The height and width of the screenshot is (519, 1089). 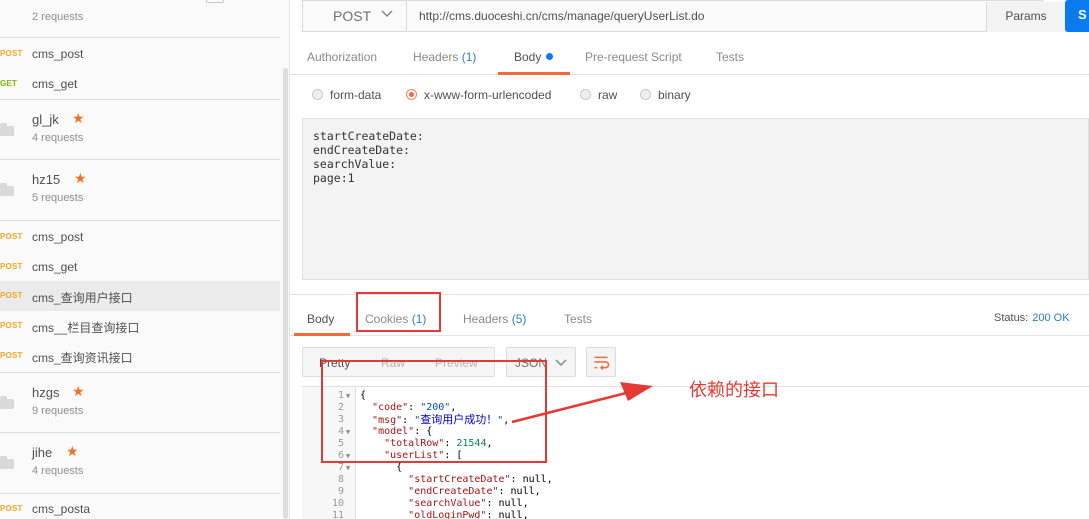 I want to click on method-label: POST, so click(x=352, y=16).